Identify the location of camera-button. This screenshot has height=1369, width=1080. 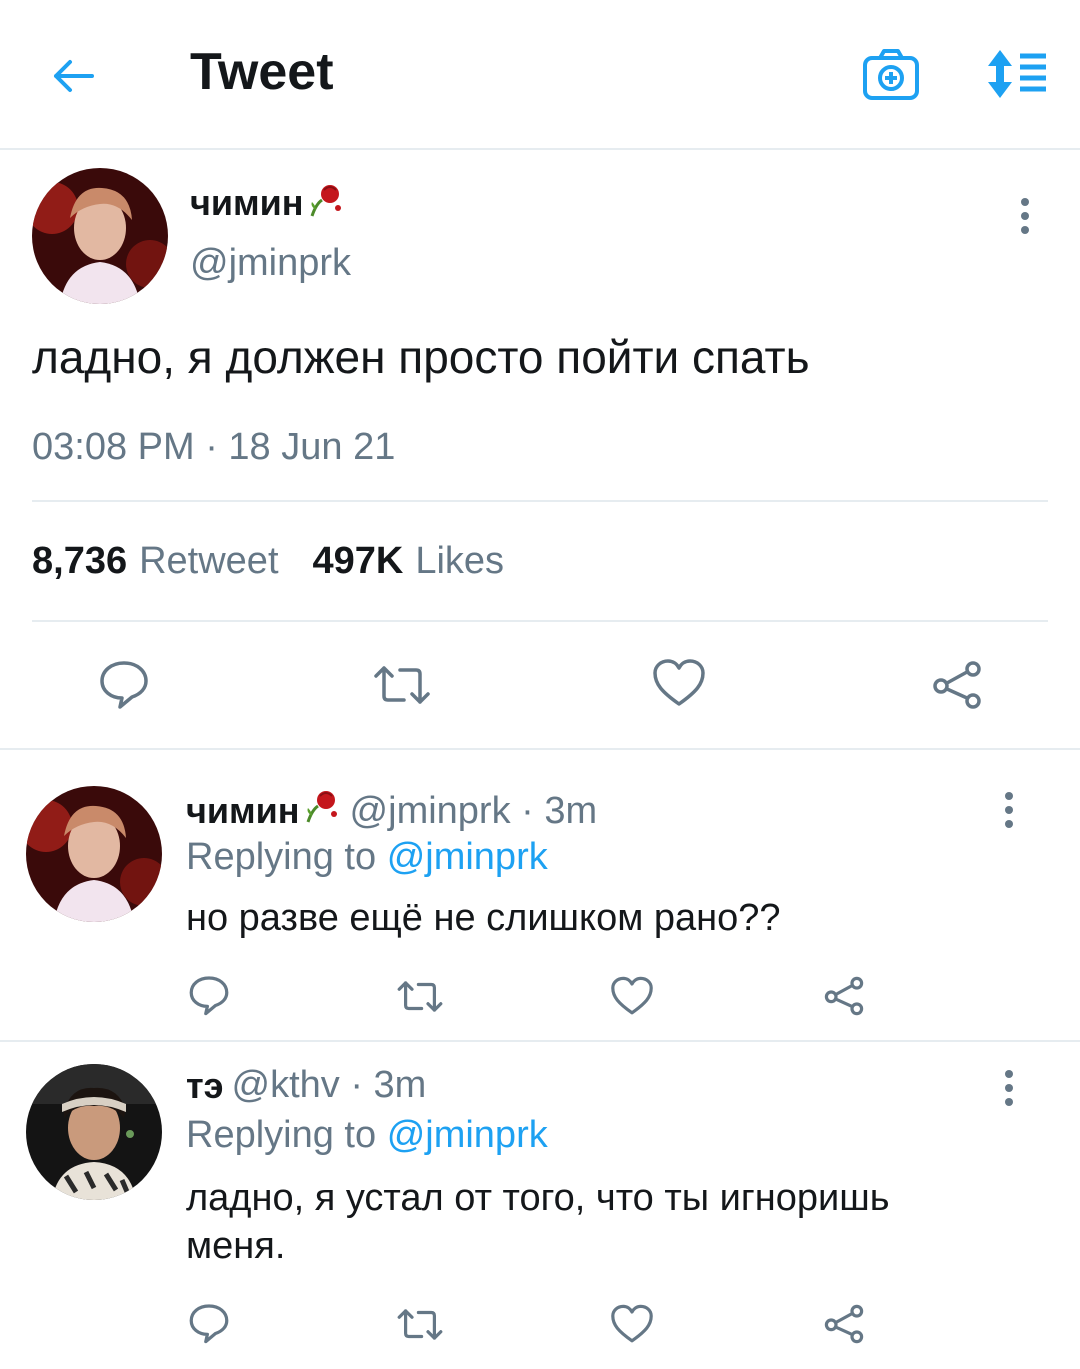
(891, 74).